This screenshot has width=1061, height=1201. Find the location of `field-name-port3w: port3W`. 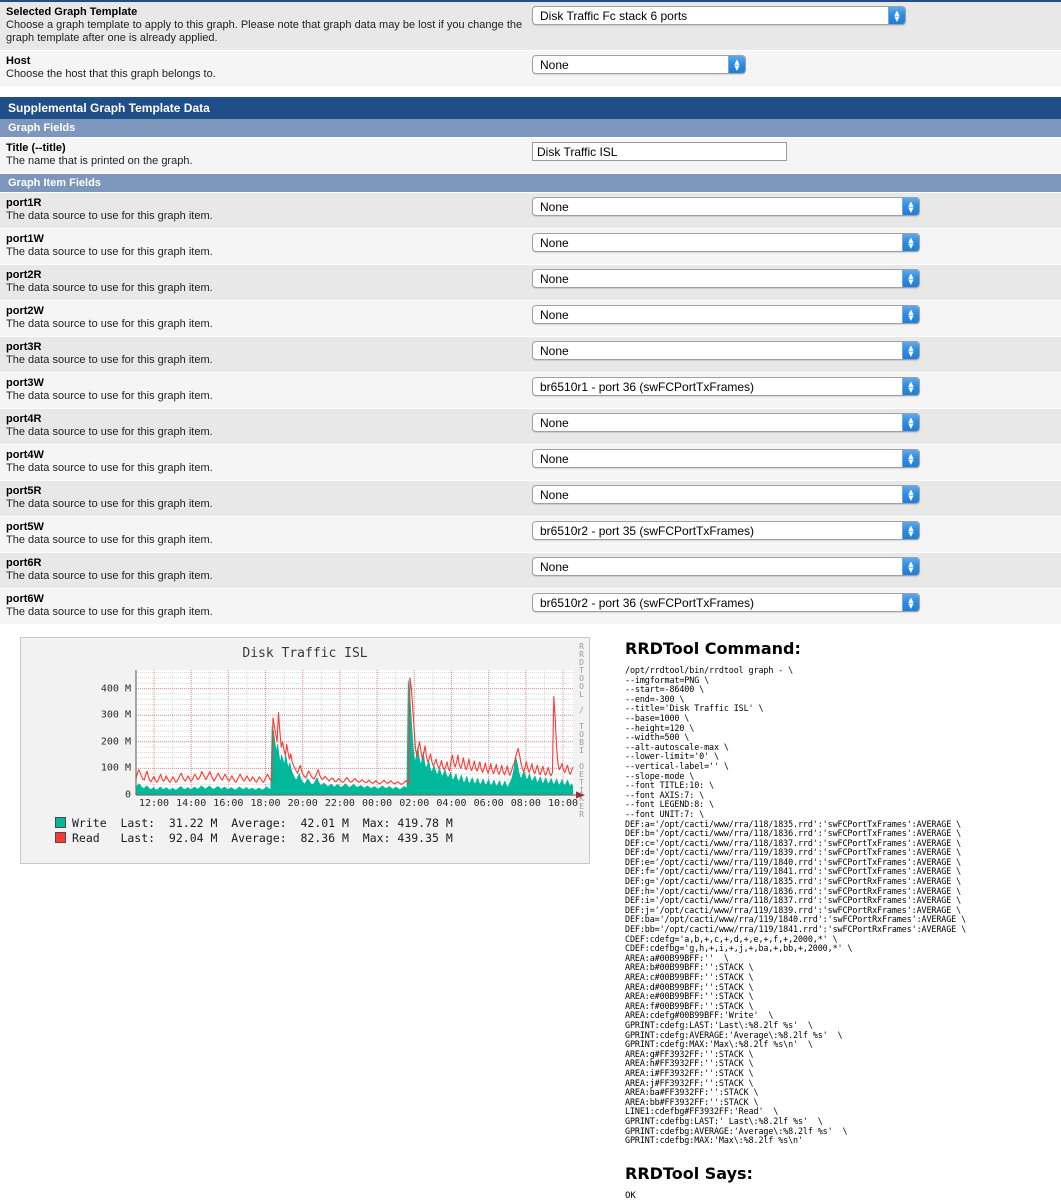

field-name-port3w: port3W is located at coordinates (25, 383).